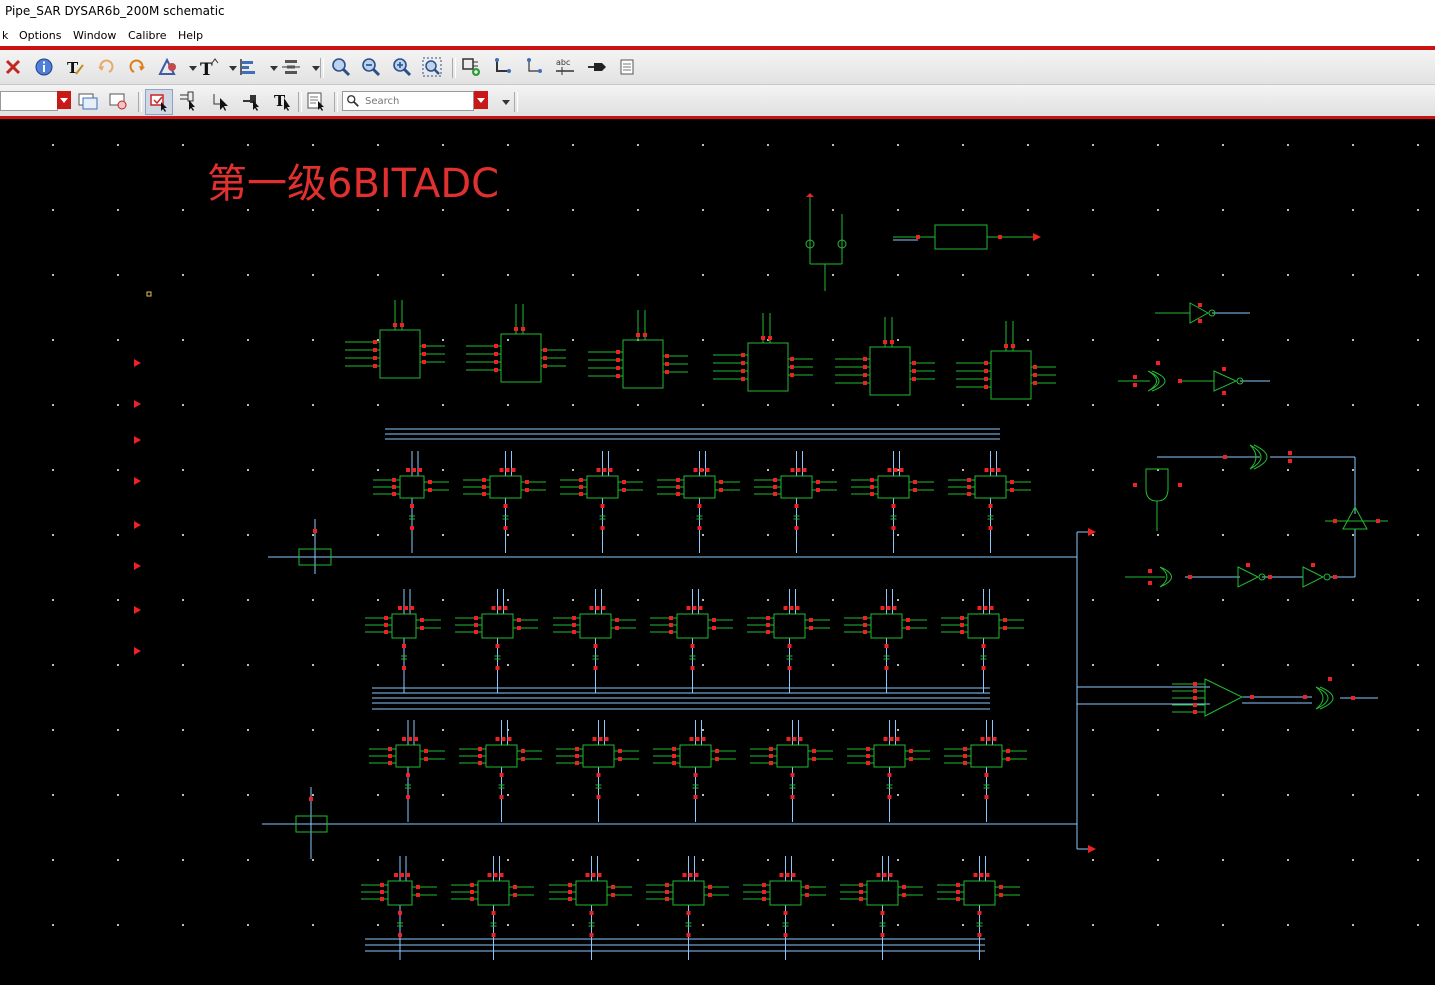 Image resolution: width=1435 pixels, height=985 pixels. I want to click on create-instance-icon, so click(471, 67).